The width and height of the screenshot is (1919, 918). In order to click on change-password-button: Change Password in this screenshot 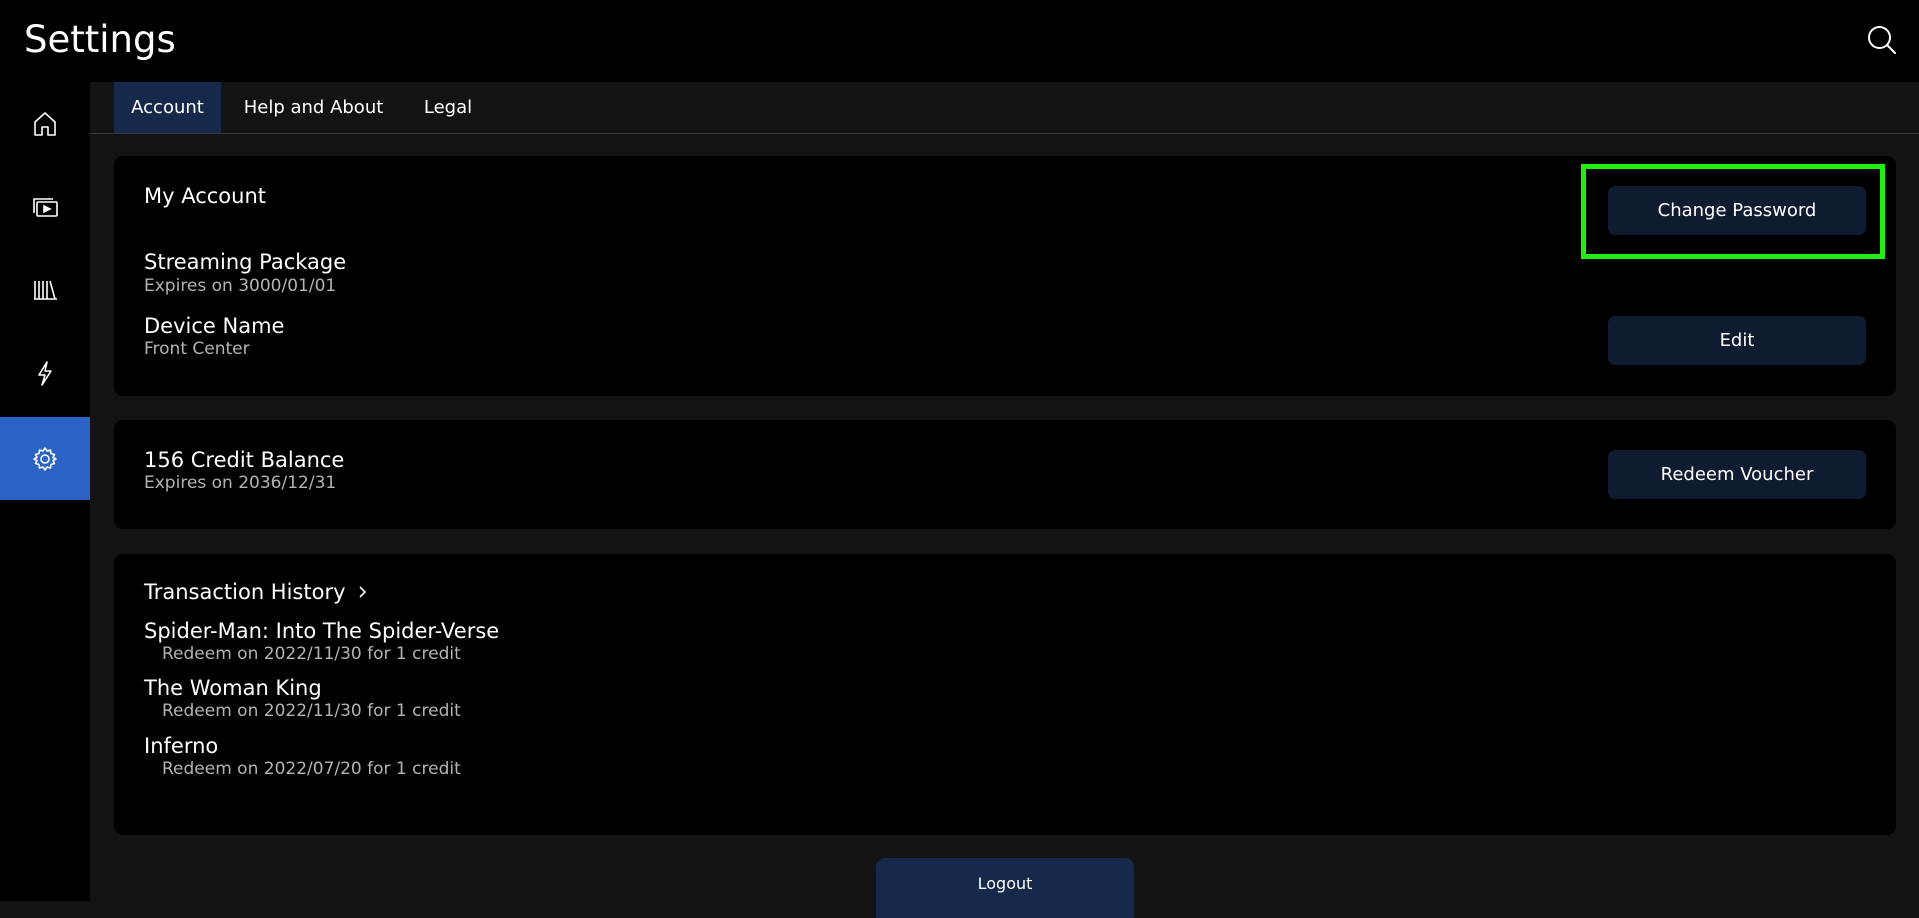, I will do `click(1737, 210)`.